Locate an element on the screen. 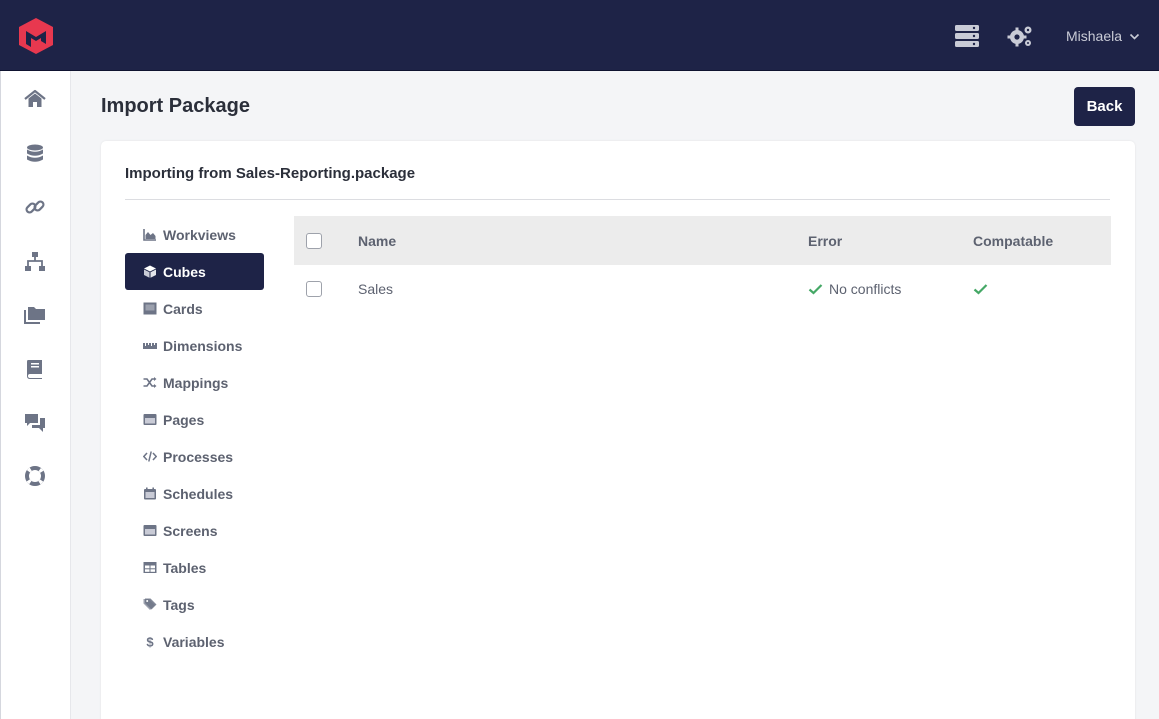  sitemap-icon is located at coordinates (35, 262).